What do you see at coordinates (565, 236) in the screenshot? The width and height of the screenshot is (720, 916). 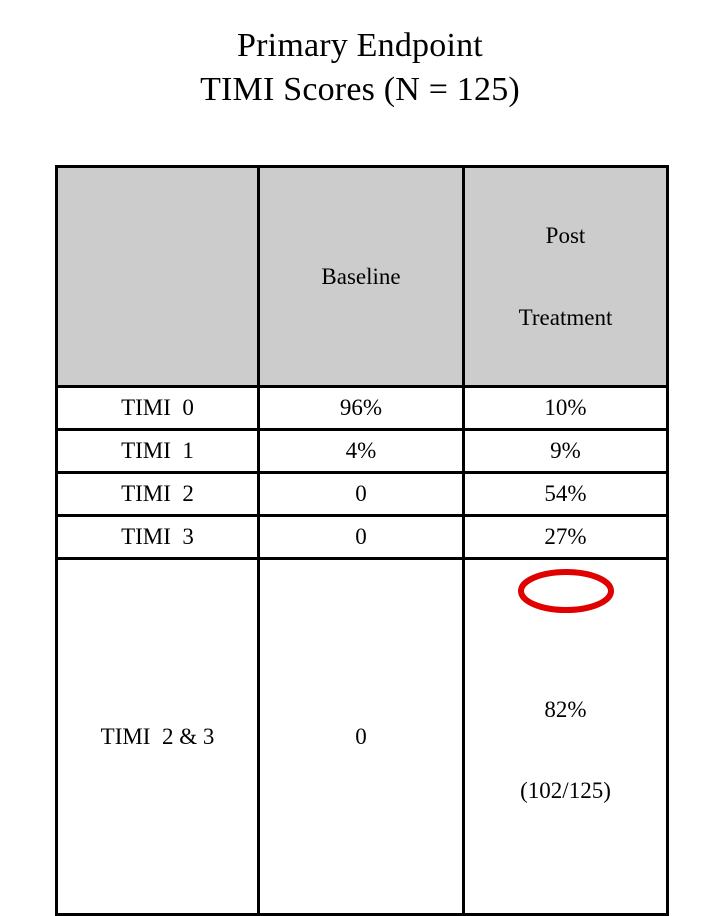 I see `header-post-line1: Post` at bounding box center [565, 236].